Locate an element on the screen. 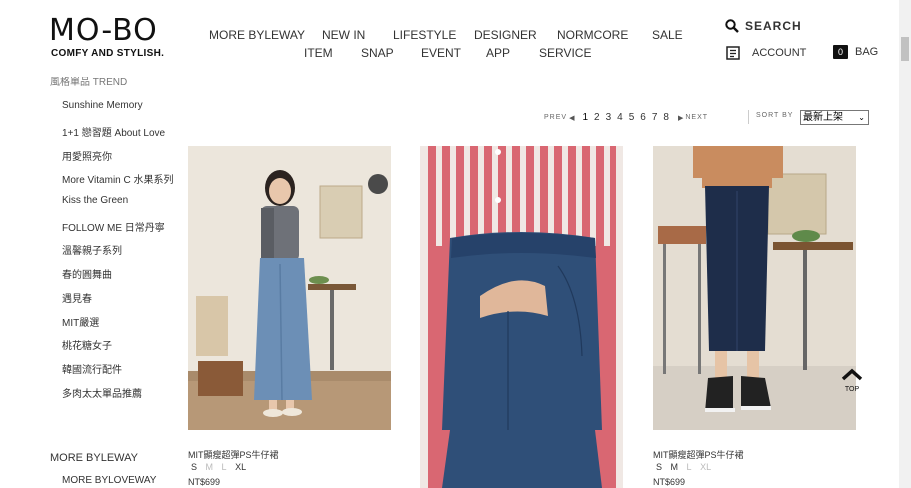 This screenshot has height=488, width=911. account-link: ACCOUNT is located at coordinates (766, 53).